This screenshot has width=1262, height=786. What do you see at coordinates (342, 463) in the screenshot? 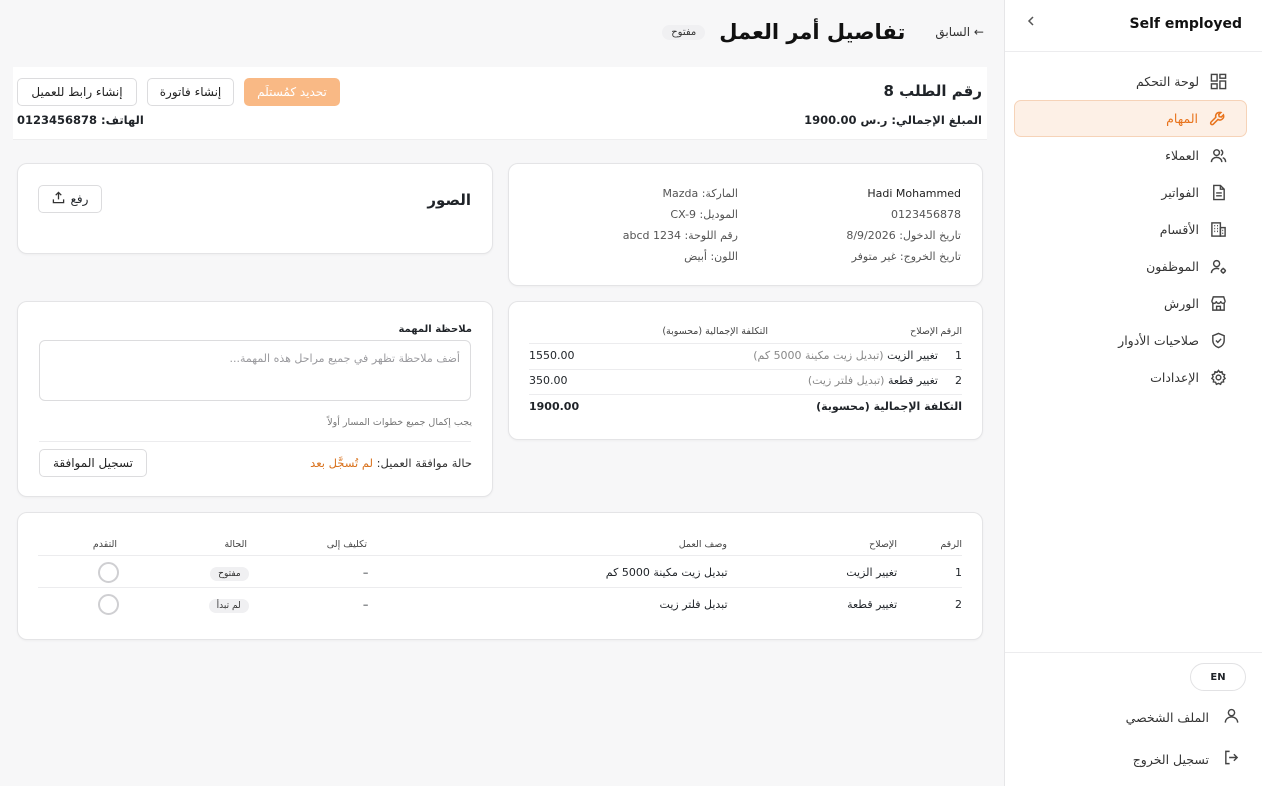
I see `approval-value: لم تُسجَّل بعد` at bounding box center [342, 463].